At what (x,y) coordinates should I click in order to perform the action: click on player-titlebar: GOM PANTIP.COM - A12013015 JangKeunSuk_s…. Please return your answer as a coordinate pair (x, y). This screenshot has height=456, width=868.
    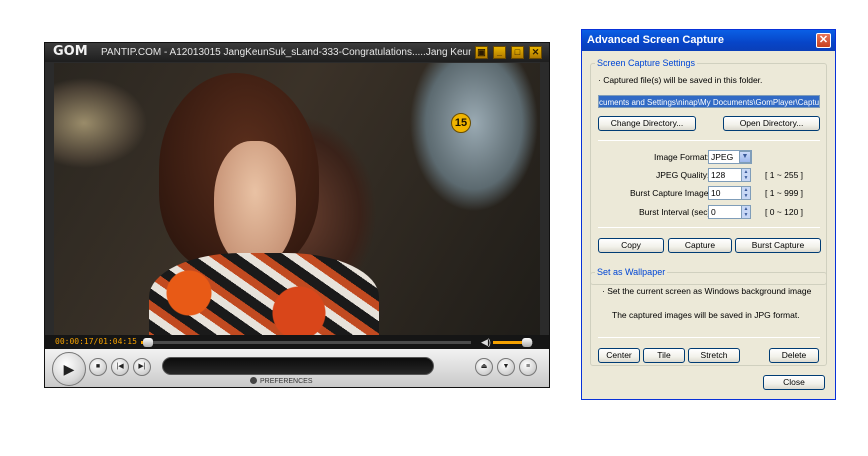
    Looking at the image, I should click on (297, 52).